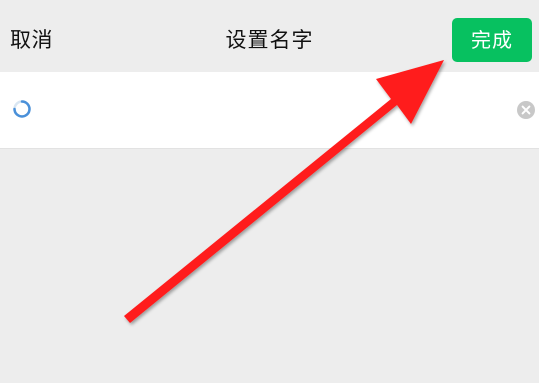 This screenshot has height=383, width=539. Describe the element at coordinates (492, 40) in the screenshot. I see `done-button: 完成` at that location.